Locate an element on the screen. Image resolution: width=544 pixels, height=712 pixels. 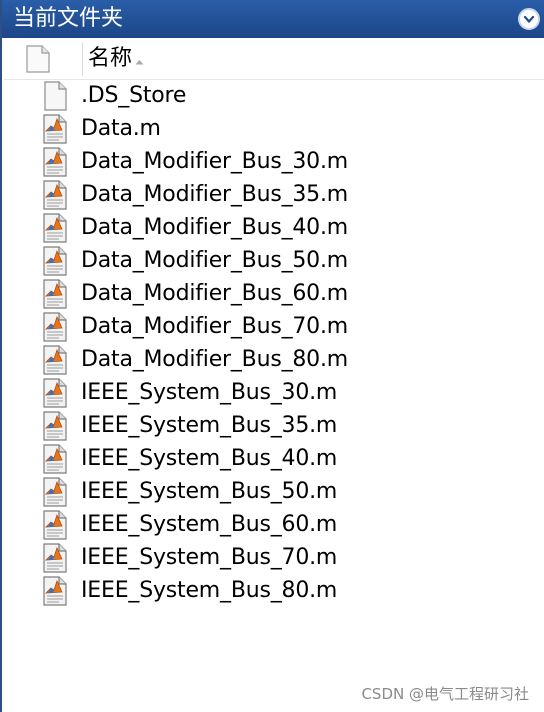
panel-title: 当前文件夹 is located at coordinates (68, 18).